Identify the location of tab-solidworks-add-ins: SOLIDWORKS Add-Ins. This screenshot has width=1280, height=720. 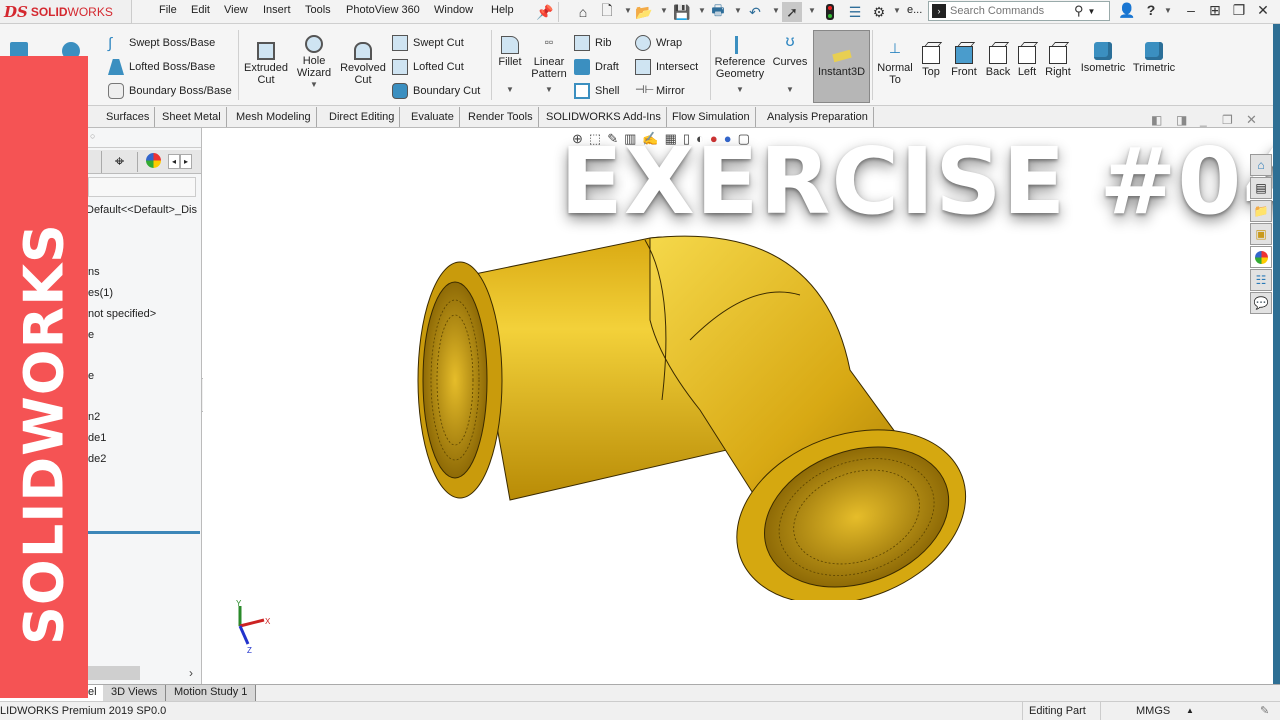
(604, 117).